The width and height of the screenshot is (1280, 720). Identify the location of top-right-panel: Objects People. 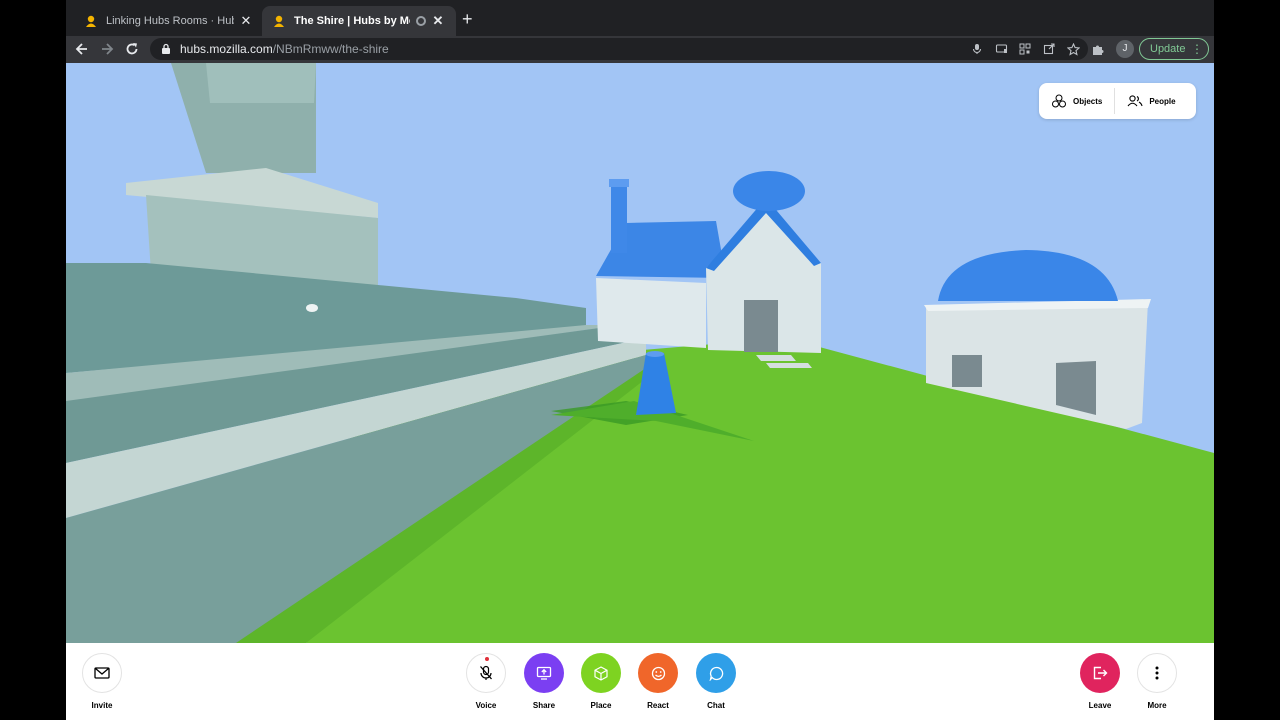
(1117, 101).